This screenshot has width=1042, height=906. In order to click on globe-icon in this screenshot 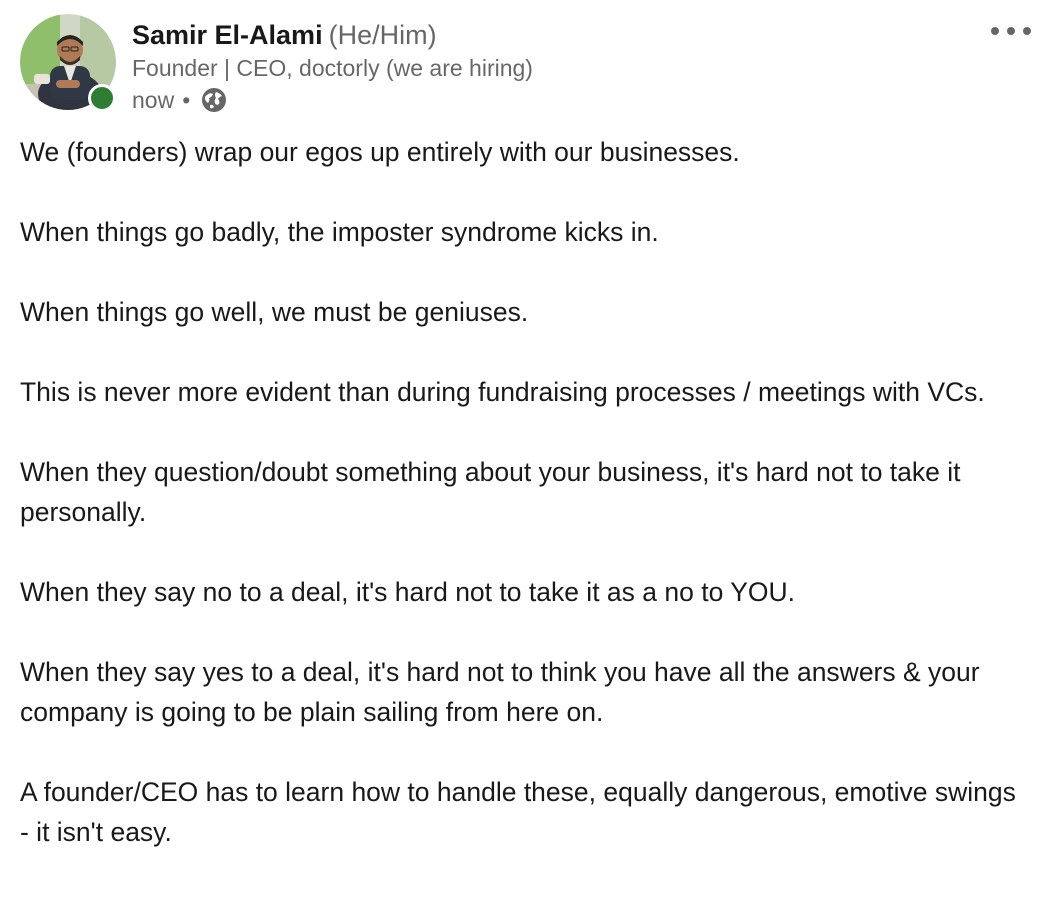, I will do `click(214, 100)`.